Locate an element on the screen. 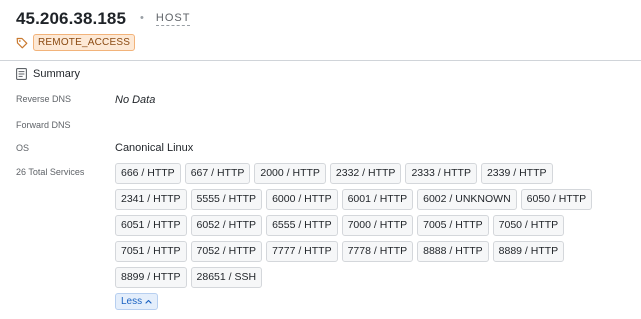 The image size is (641, 319). service-chip: 6000 / HTTP is located at coordinates (302, 199).